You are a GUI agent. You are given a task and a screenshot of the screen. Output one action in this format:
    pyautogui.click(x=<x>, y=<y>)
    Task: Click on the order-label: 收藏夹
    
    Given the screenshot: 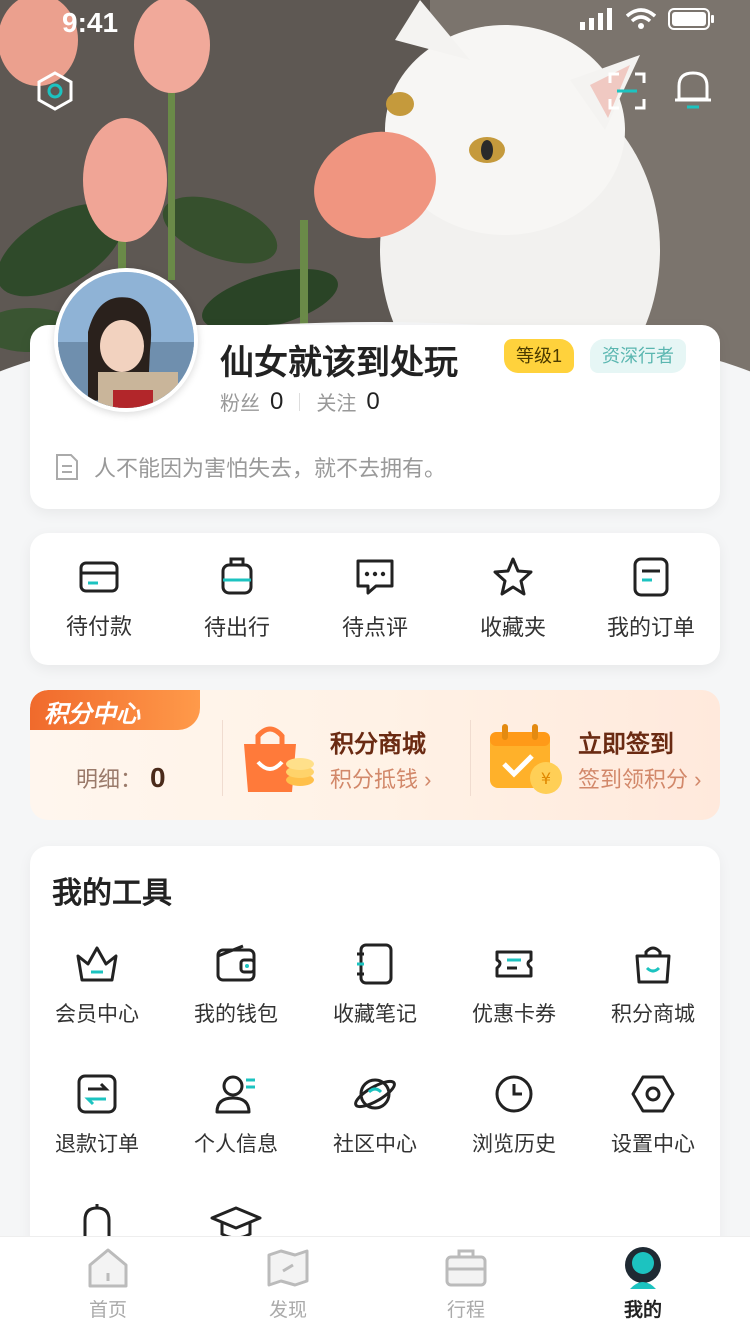 What is the action you would take?
    pyautogui.click(x=512, y=627)
    